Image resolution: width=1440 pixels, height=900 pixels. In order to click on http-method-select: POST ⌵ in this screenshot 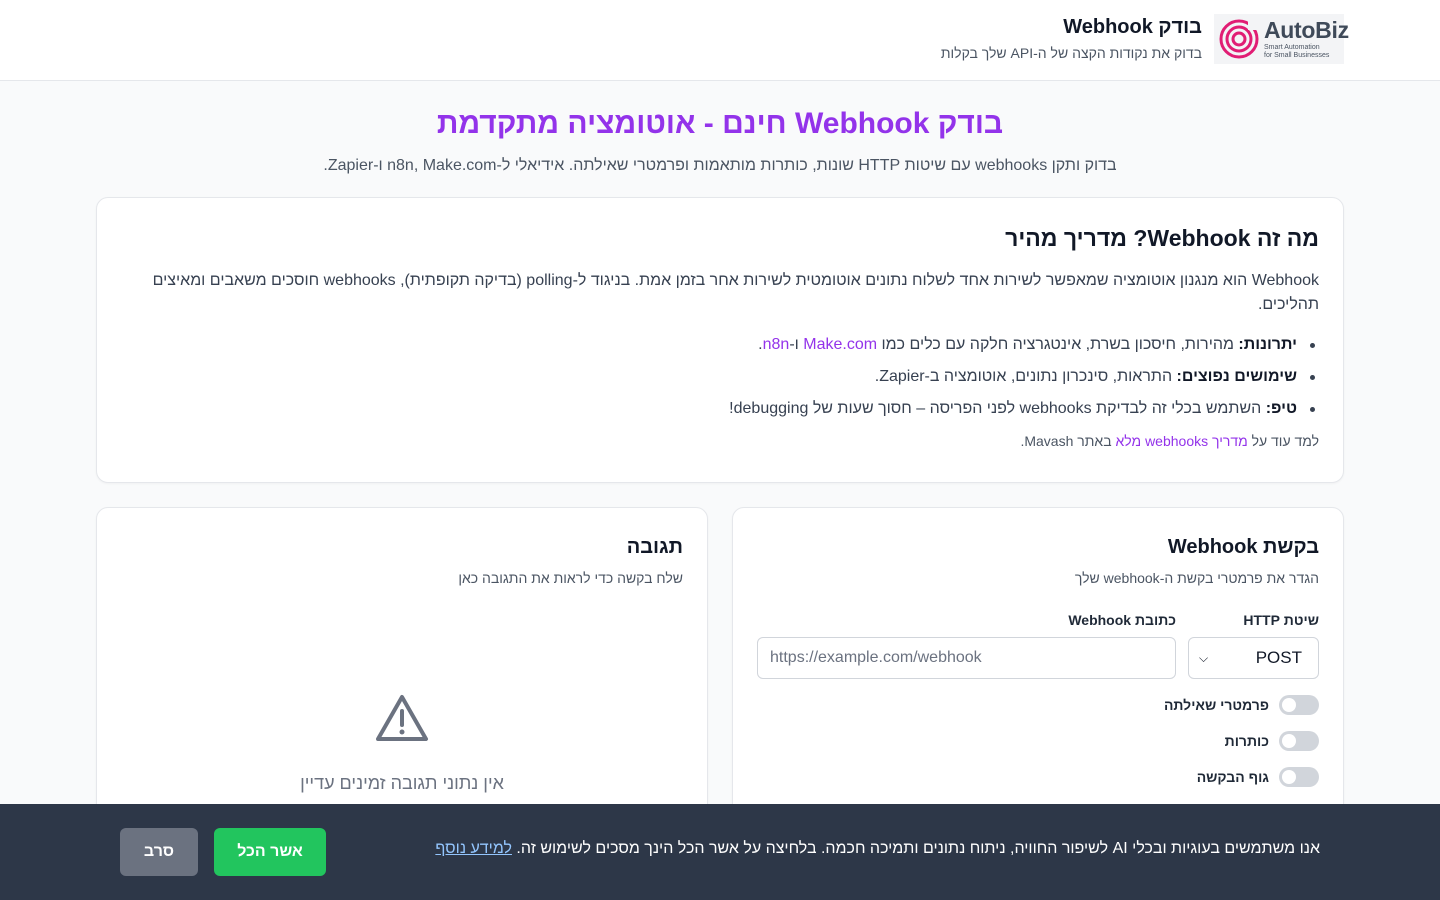, I will do `click(1253, 658)`.